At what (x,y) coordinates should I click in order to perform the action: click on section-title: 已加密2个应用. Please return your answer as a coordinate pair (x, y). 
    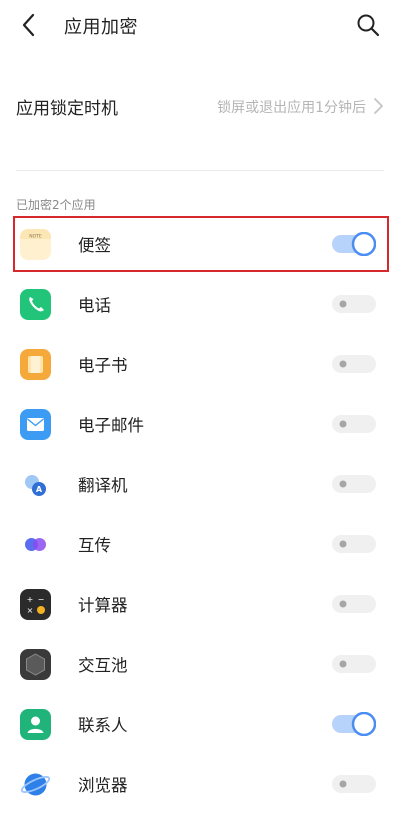
    Looking at the image, I should click on (56, 205).